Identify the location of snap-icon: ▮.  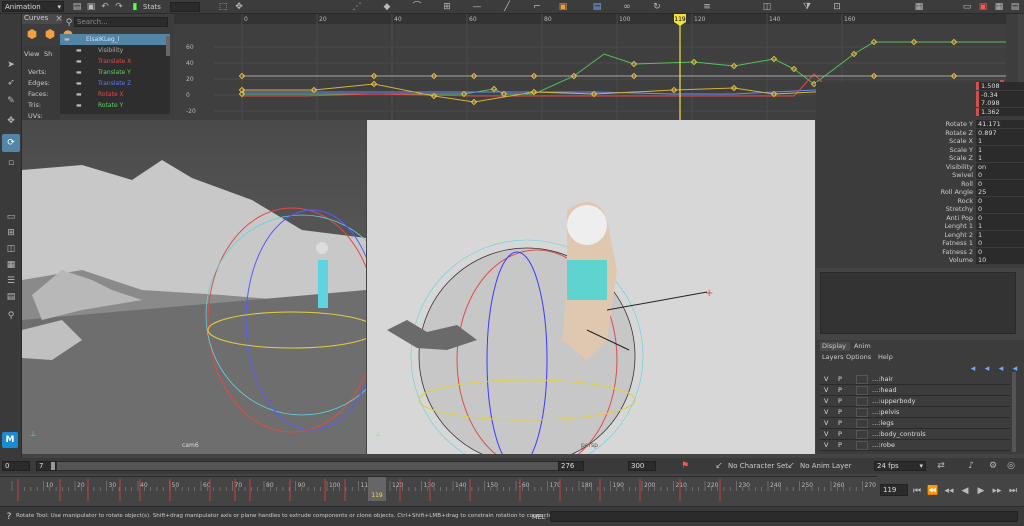
(135, 7).